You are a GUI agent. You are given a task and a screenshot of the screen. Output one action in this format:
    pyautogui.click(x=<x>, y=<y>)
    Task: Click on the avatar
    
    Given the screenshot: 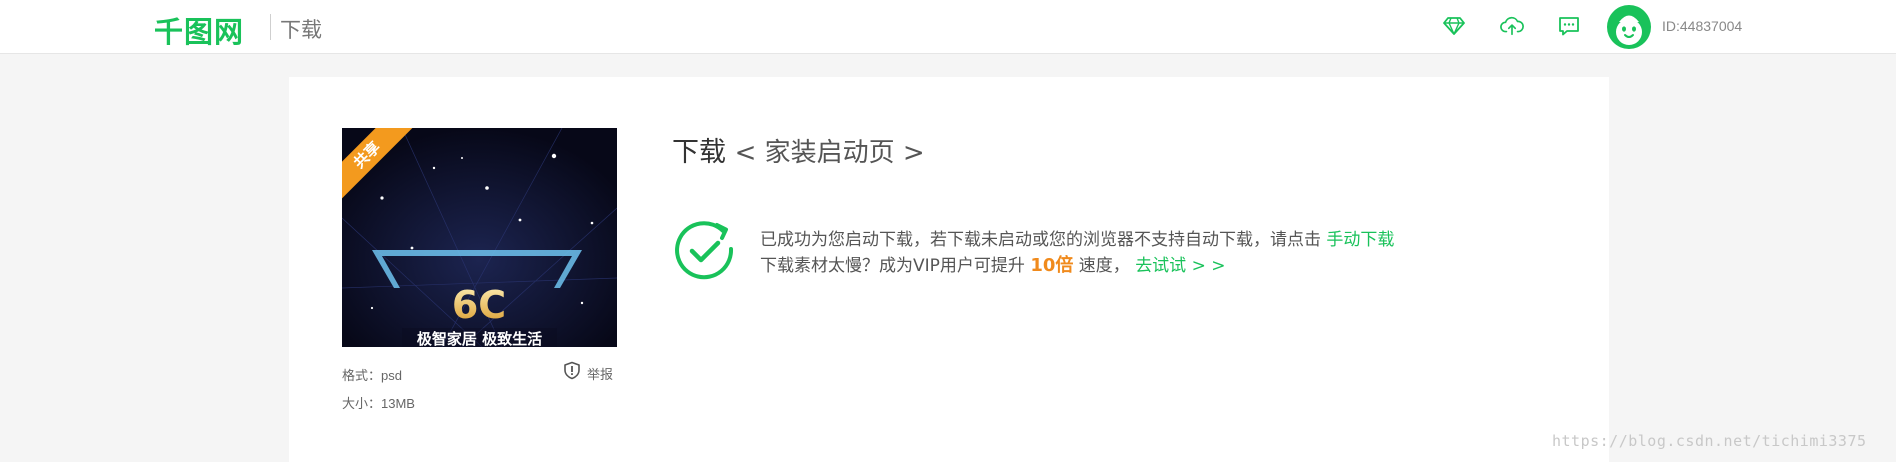 What is the action you would take?
    pyautogui.click(x=1629, y=27)
    